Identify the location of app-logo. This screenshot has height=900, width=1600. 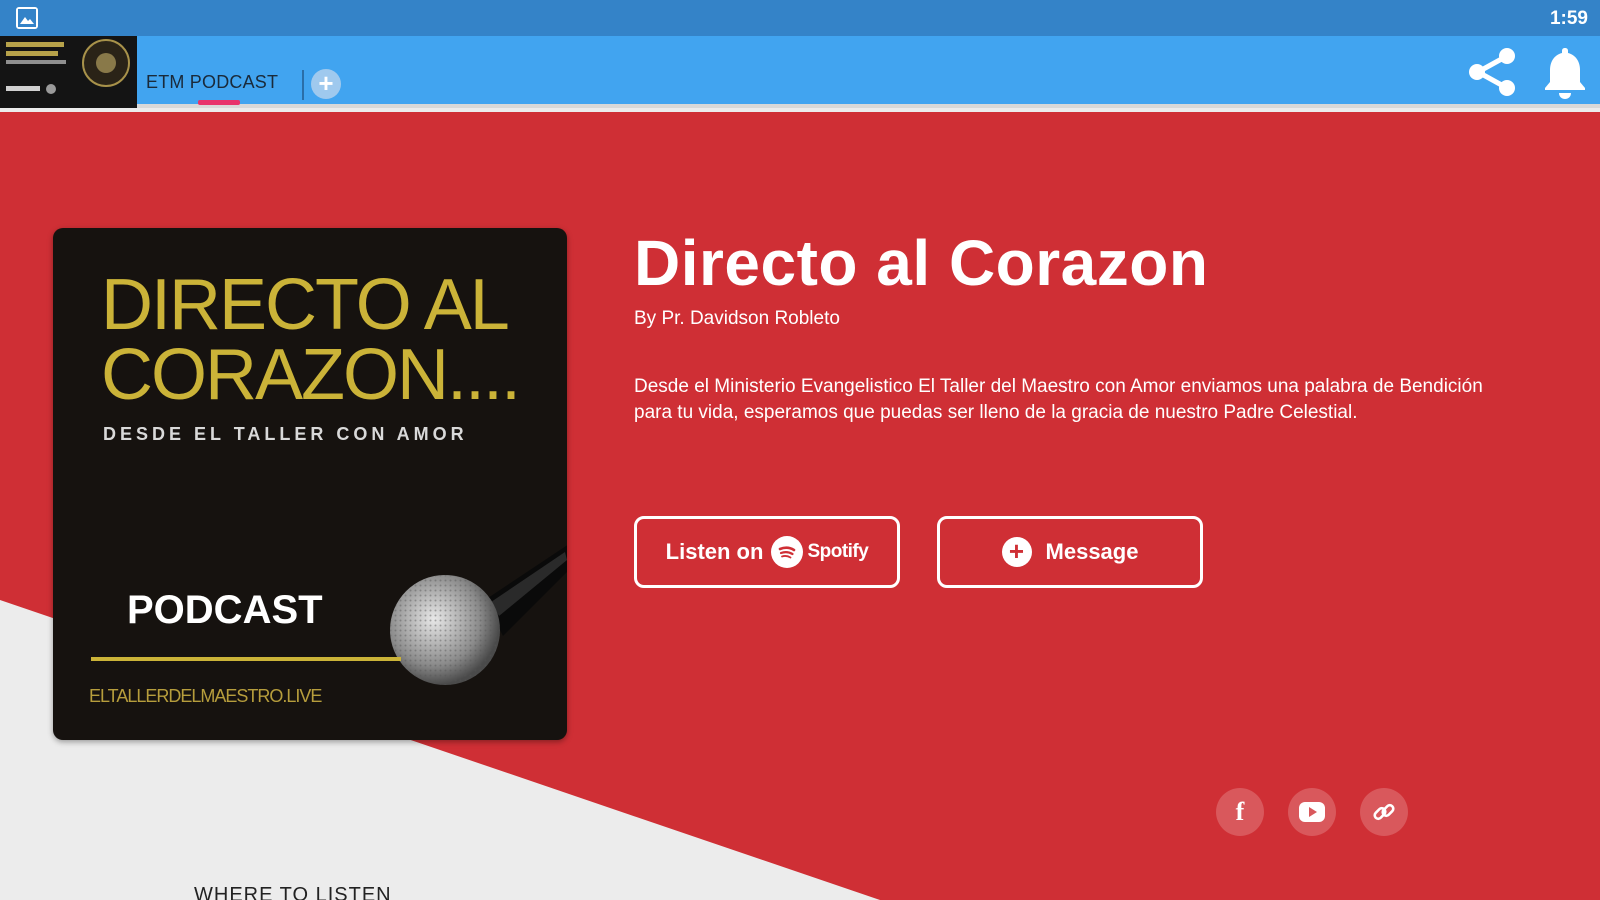
(68, 72).